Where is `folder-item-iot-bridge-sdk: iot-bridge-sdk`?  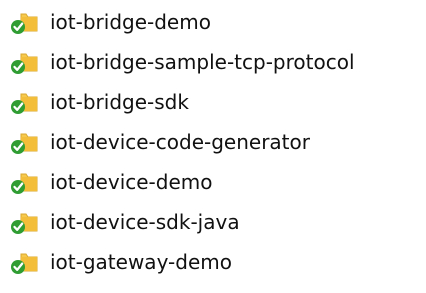 folder-item-iot-bridge-sdk: iot-bridge-sdk is located at coordinates (98, 102).